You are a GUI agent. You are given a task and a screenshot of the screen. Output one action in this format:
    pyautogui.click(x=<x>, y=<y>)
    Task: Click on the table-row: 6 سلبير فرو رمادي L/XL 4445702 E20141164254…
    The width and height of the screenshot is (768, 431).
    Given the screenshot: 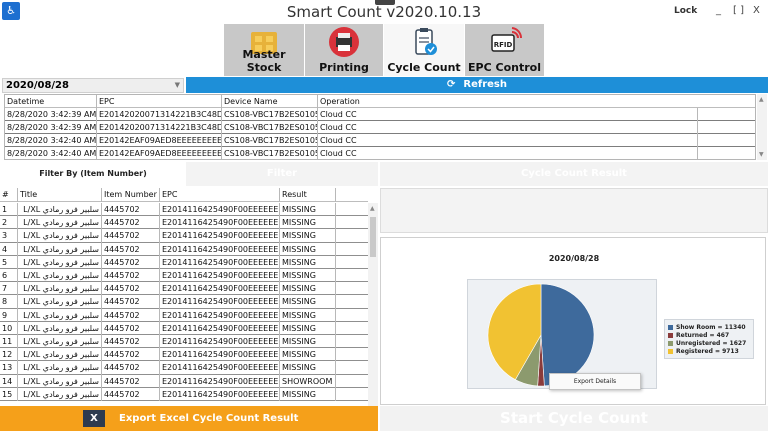 What is the action you would take?
    pyautogui.click(x=184, y=276)
    